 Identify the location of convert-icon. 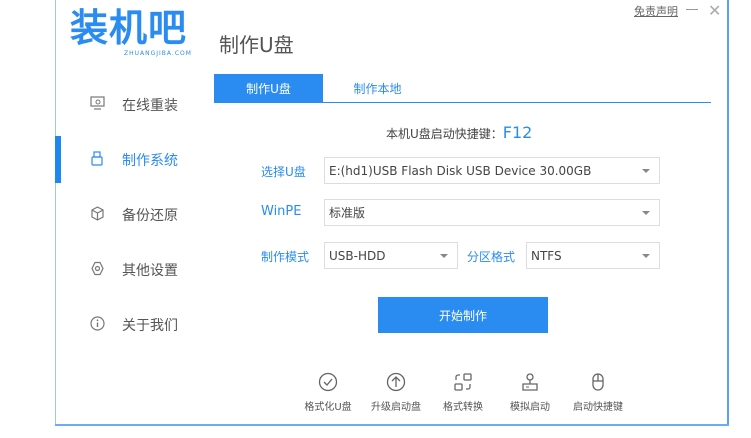
(463, 382).